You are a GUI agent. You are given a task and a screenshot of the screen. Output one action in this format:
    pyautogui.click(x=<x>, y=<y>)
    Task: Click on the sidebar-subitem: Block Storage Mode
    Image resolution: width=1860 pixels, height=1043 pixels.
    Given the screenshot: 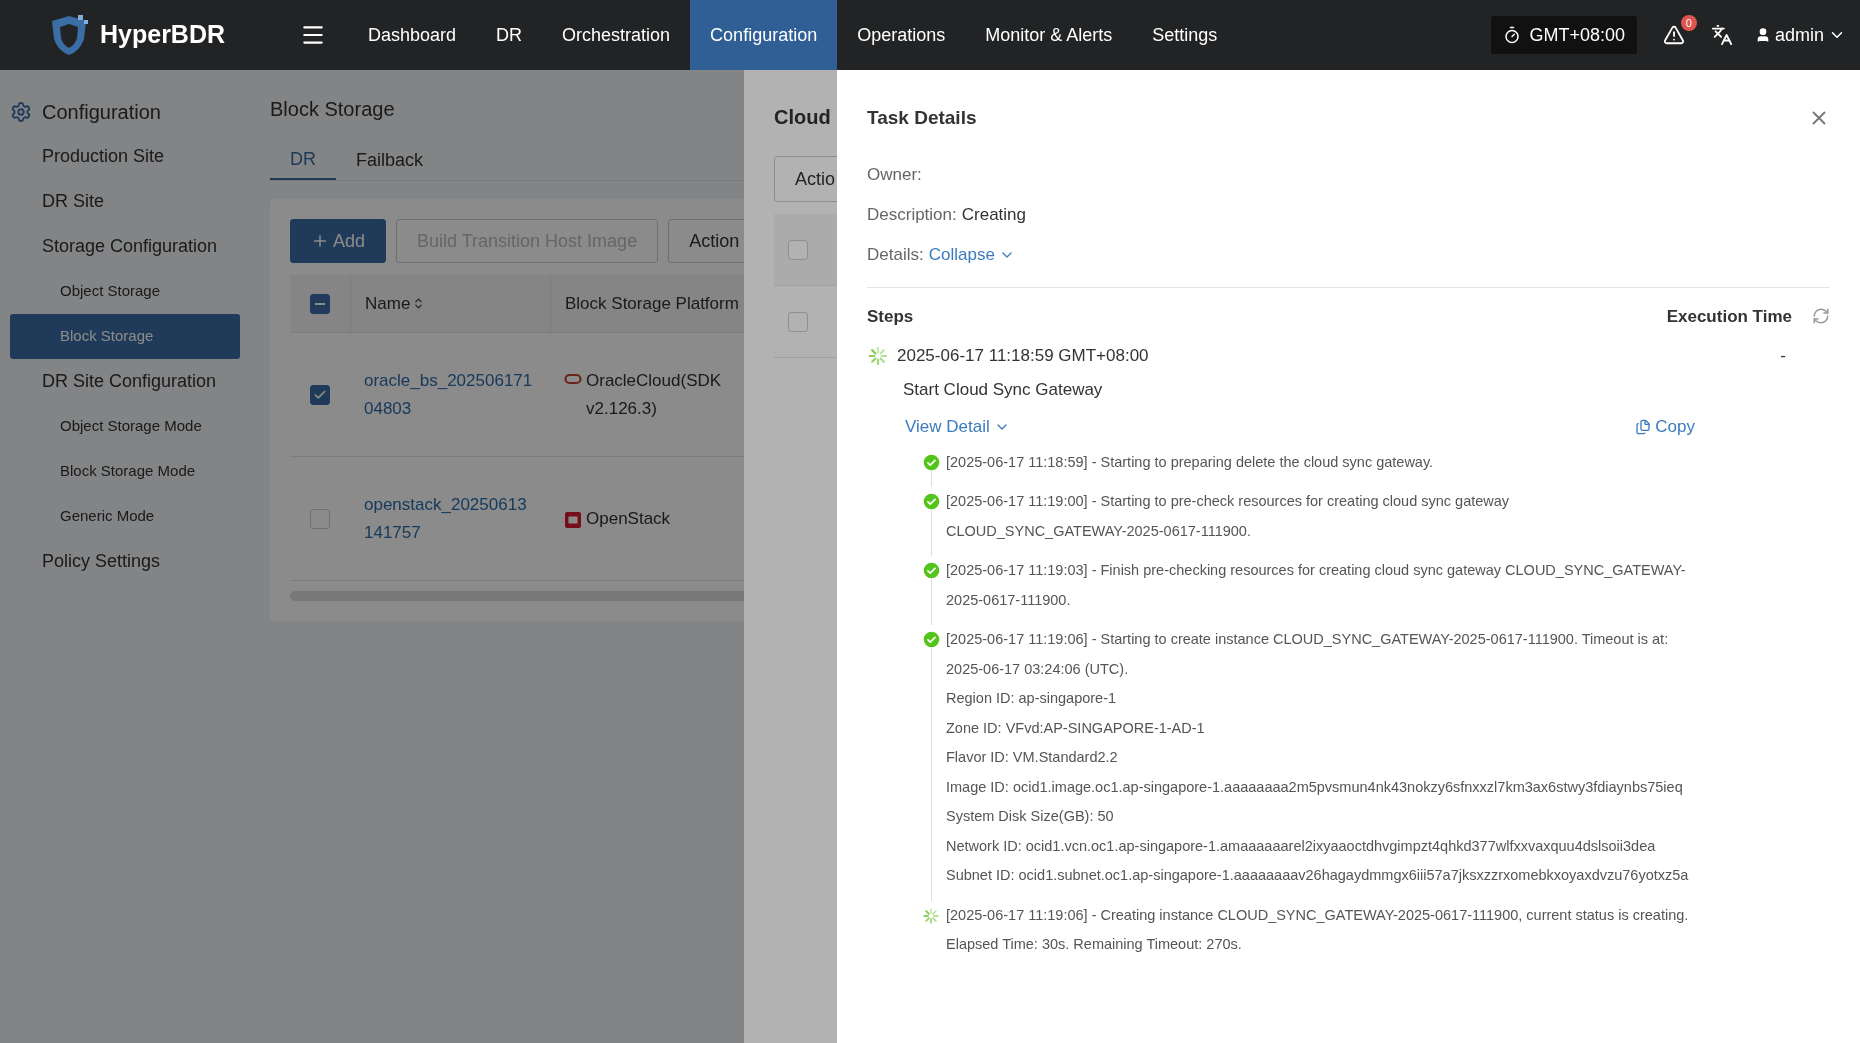 What is the action you would take?
    pyautogui.click(x=125, y=471)
    